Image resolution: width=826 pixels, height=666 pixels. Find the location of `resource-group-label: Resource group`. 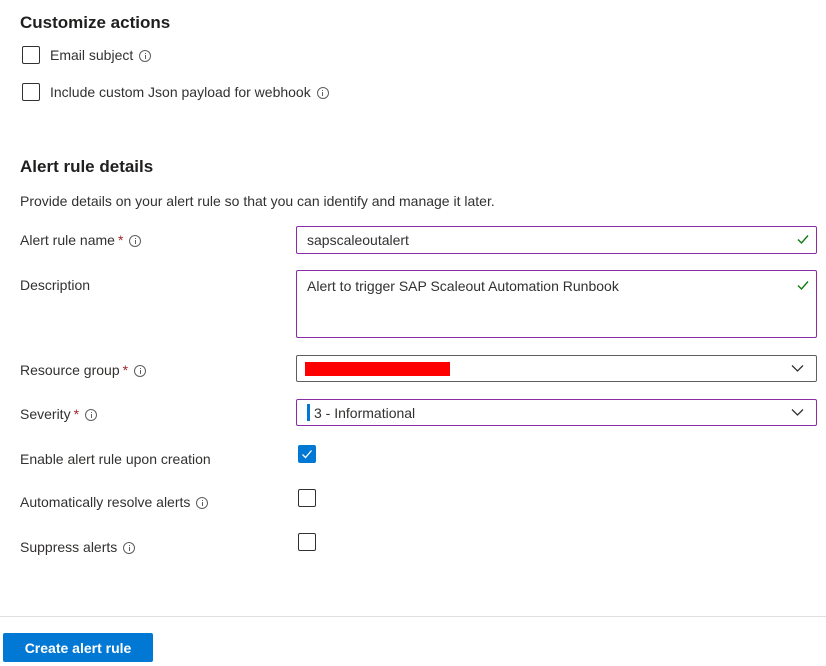

resource-group-label: Resource group is located at coordinates (70, 370).